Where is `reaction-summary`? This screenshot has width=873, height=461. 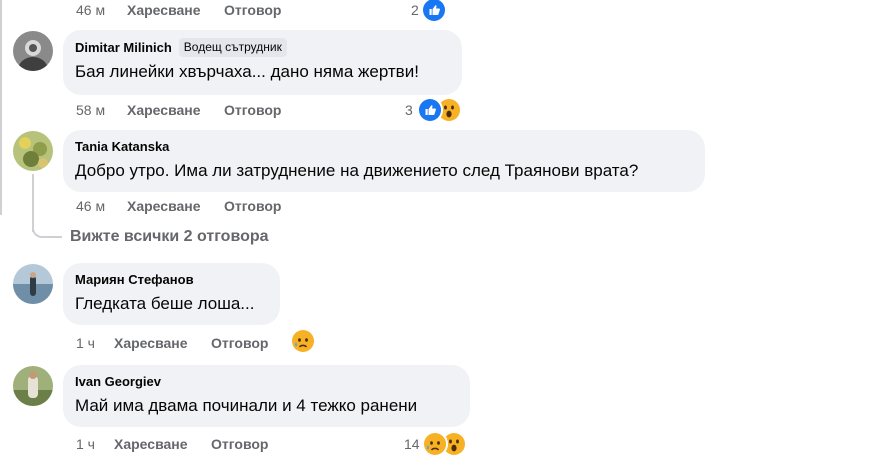 reaction-summary is located at coordinates (303, 341).